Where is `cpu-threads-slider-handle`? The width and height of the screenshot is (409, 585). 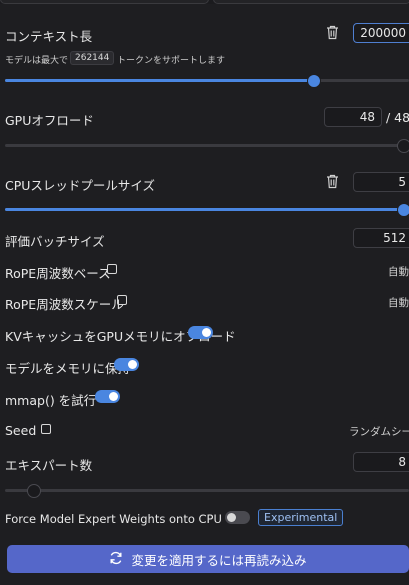
cpu-threads-slider-handle is located at coordinates (403, 210).